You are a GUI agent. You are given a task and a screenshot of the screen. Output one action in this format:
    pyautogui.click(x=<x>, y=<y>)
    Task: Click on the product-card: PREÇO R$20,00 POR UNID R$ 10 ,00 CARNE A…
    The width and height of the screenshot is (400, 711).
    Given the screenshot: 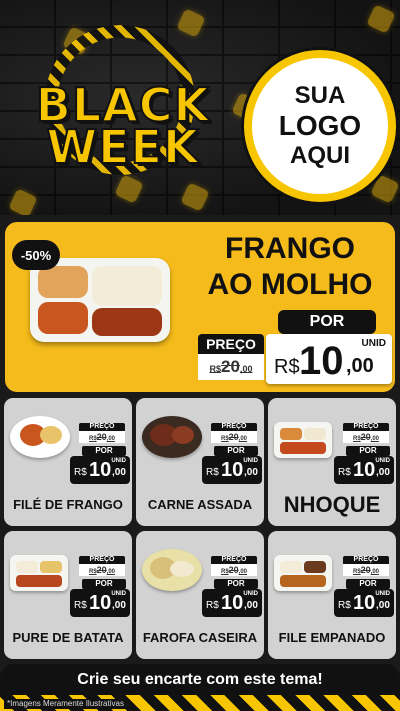 What is the action you would take?
    pyautogui.click(x=200, y=462)
    